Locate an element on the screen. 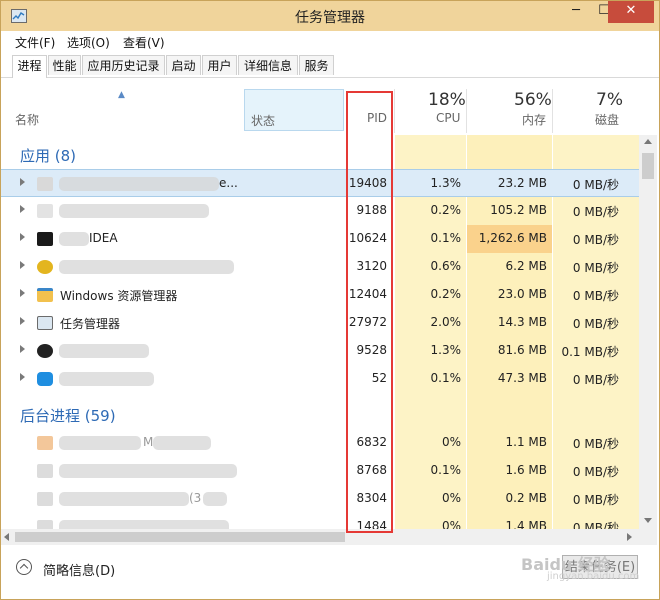 Image resolution: width=660 pixels, height=600 pixels. group-header-apps: 应用 (8) is located at coordinates (320, 153).